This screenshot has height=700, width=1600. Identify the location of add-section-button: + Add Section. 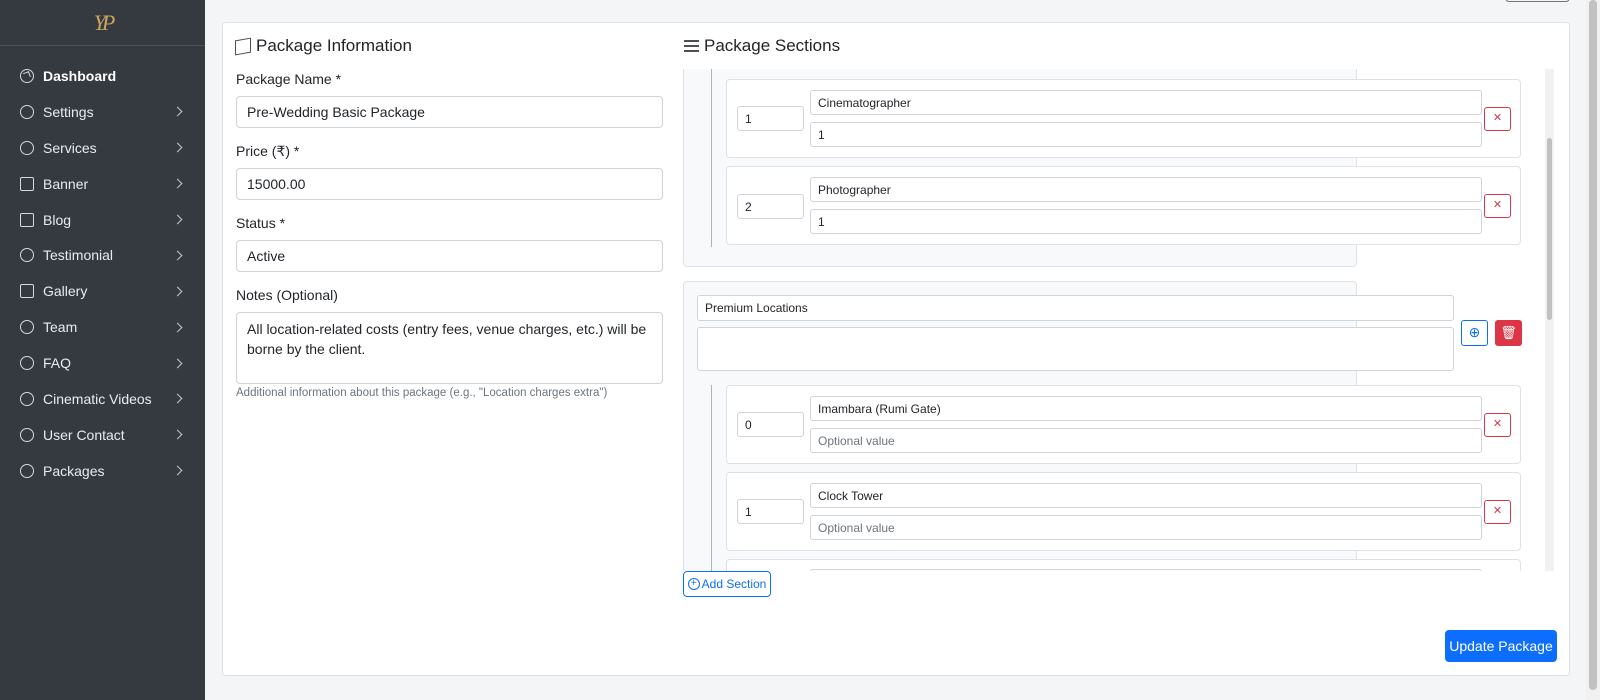
(727, 584).